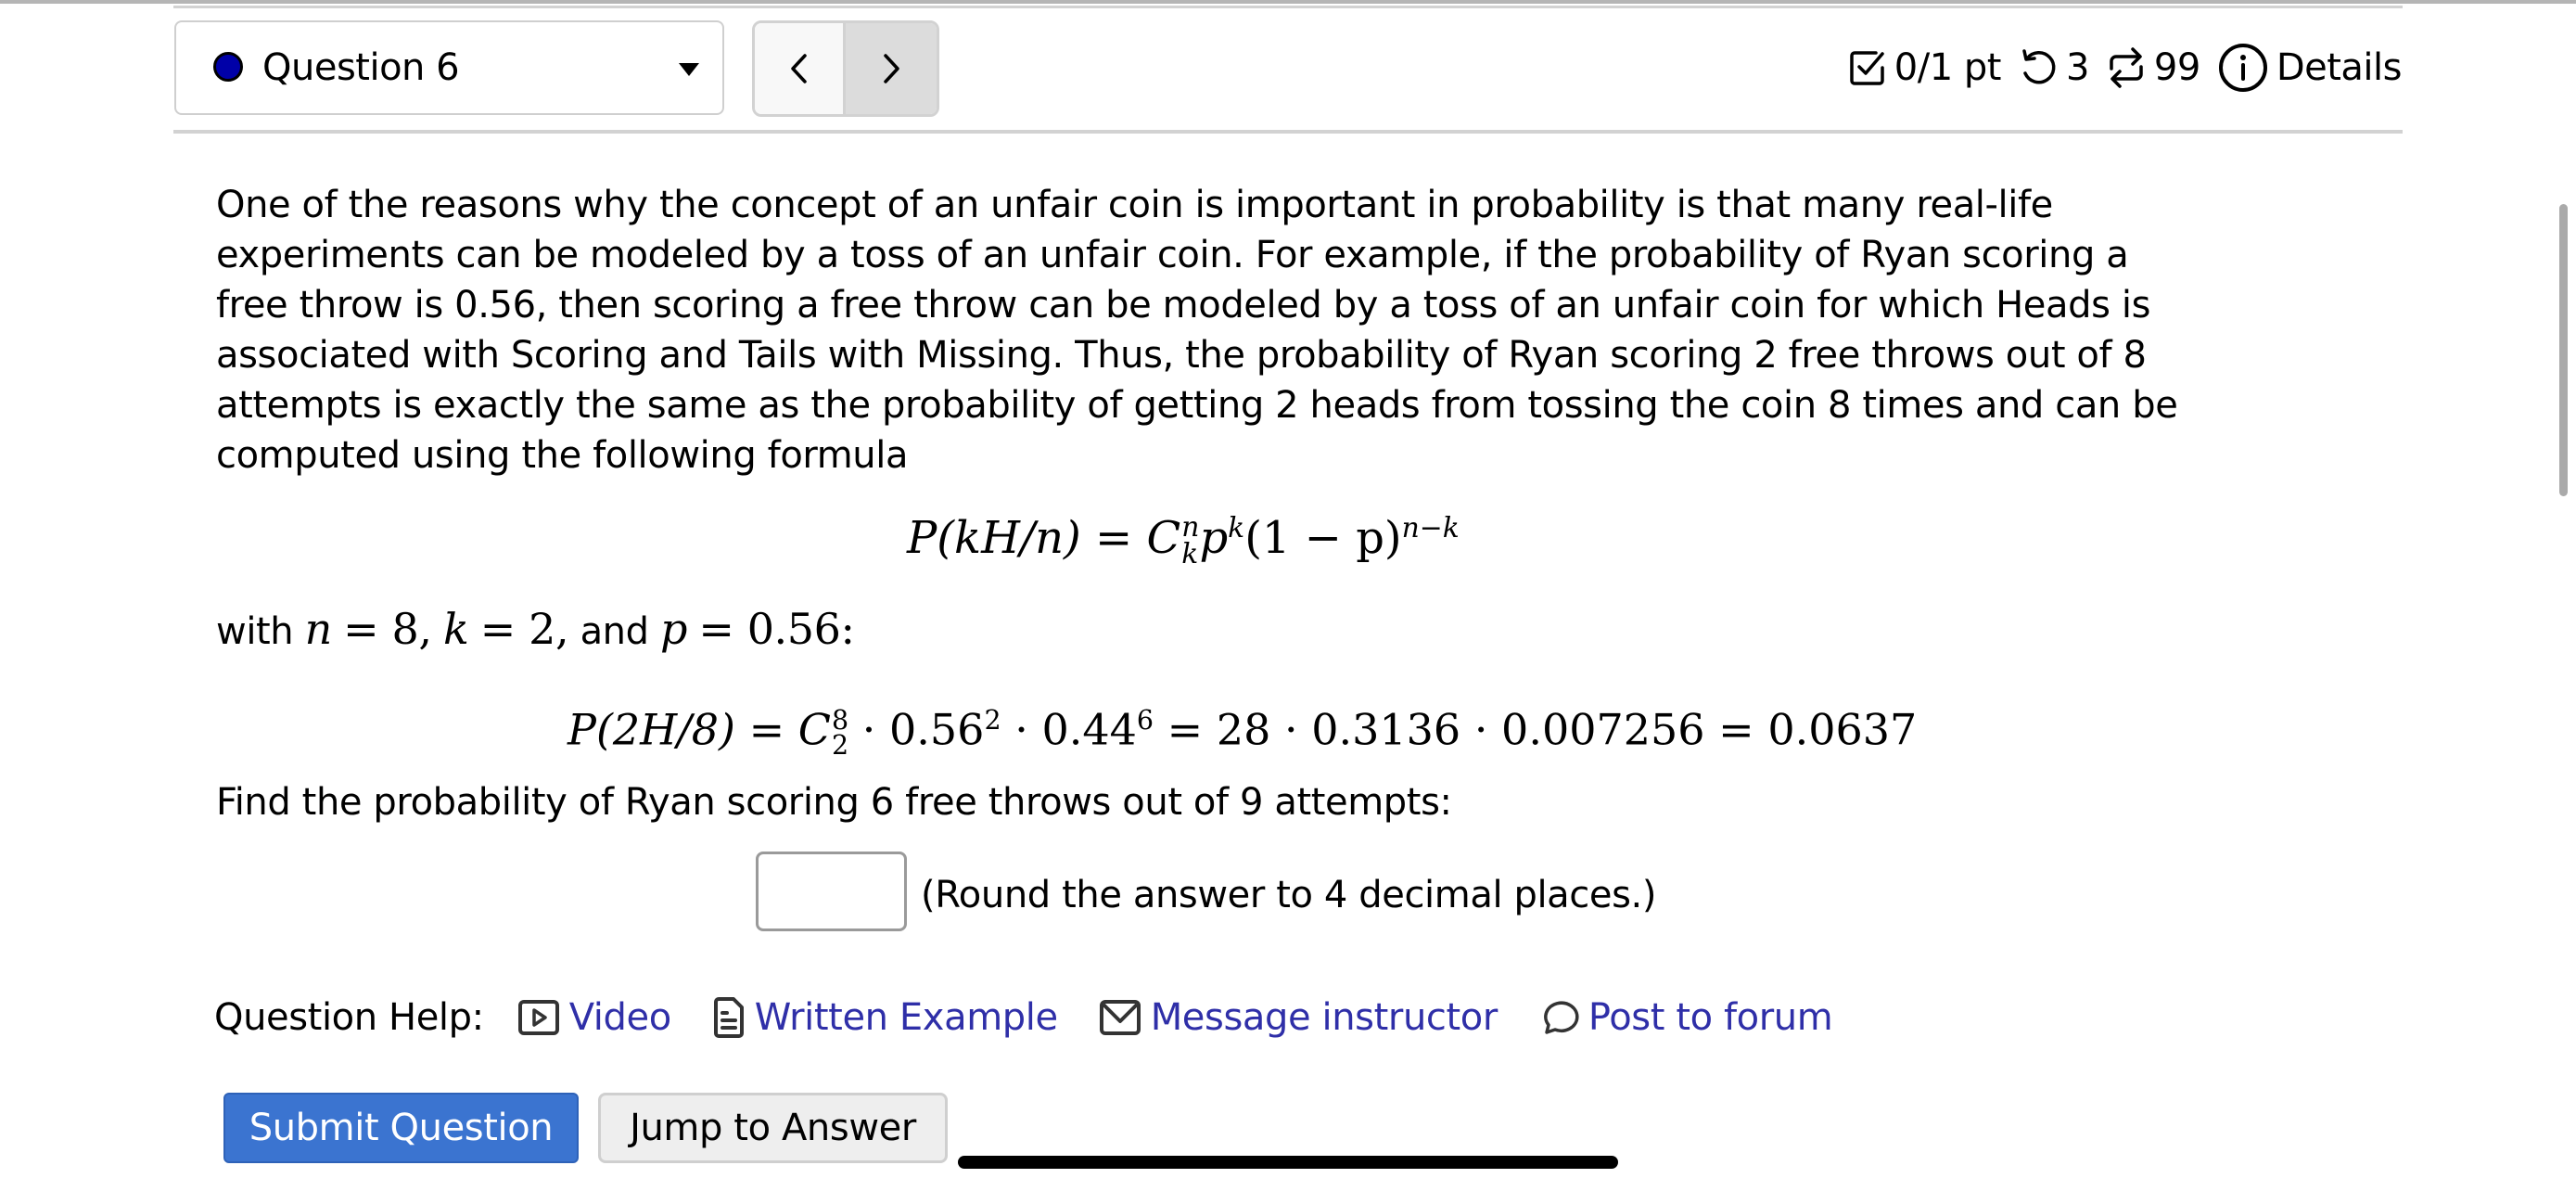 The image size is (2576, 1191). Describe the element at coordinates (906, 1018) in the screenshot. I see `help-link-written-example-label: Written Example` at that location.